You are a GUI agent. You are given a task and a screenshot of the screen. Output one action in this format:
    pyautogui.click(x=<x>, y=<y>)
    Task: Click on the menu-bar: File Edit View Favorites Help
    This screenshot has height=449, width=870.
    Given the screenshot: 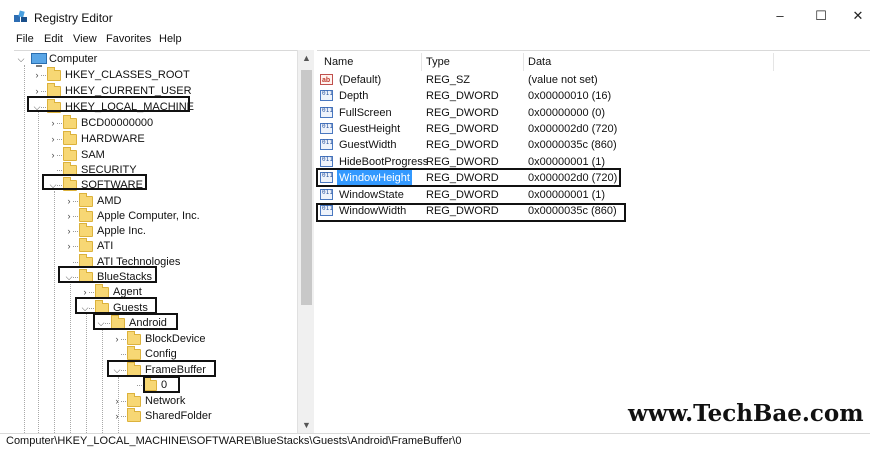 What is the action you would take?
    pyautogui.click(x=435, y=40)
    